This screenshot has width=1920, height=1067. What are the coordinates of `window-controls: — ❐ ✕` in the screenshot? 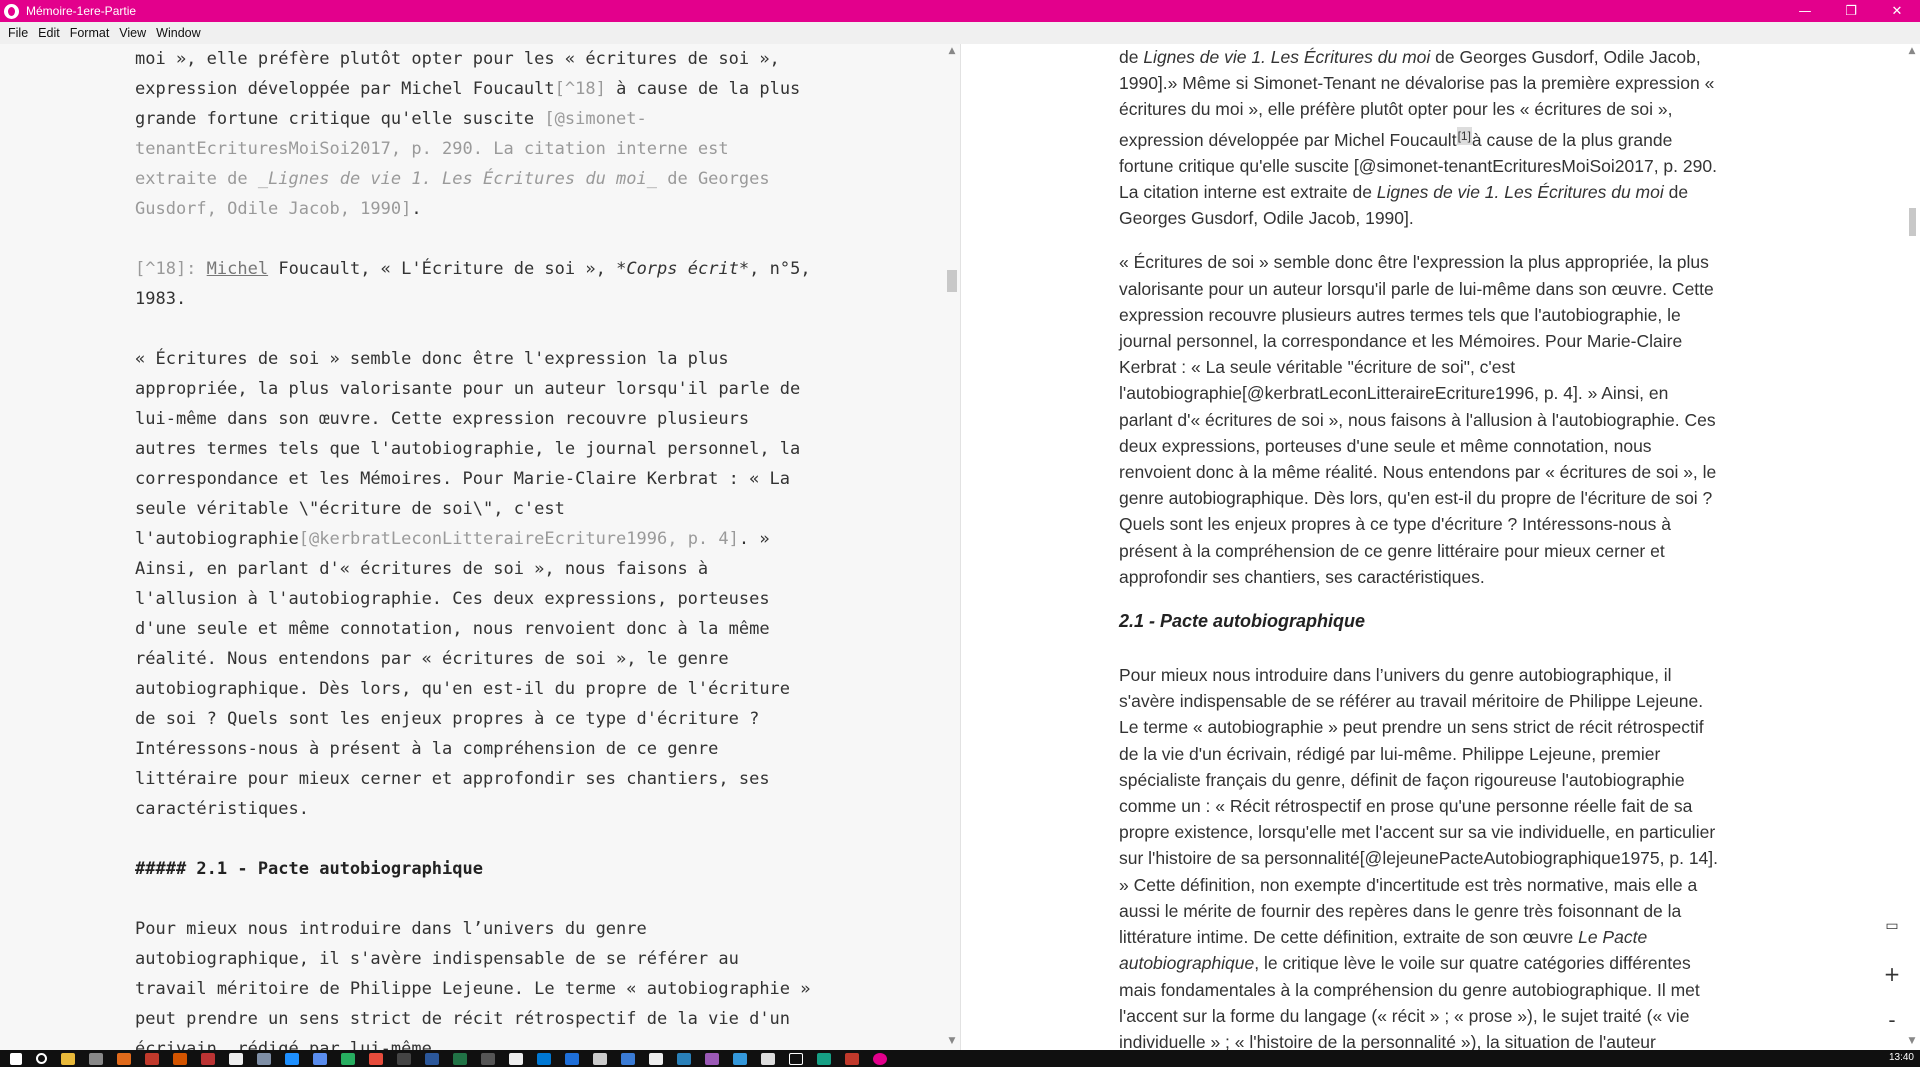 It's located at (1851, 11).